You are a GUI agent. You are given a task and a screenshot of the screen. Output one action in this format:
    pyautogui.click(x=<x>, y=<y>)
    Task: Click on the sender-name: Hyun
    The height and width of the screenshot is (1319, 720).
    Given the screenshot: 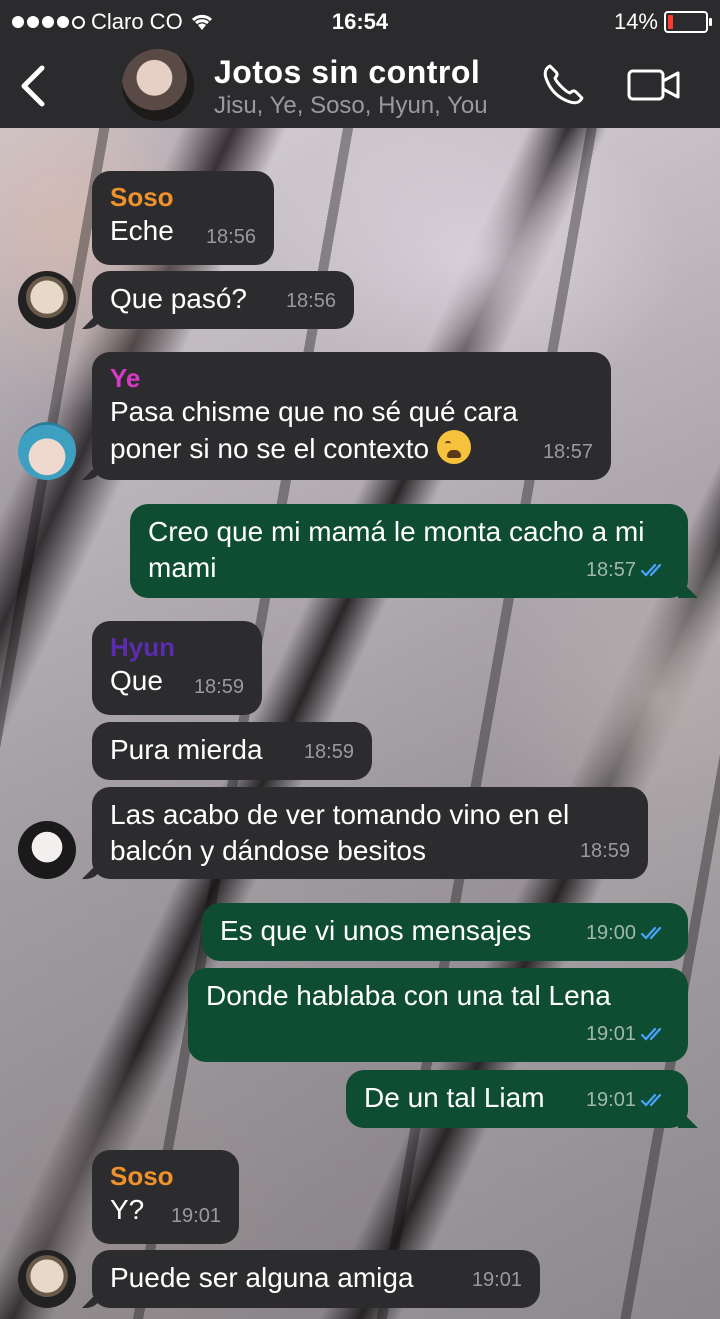 What is the action you would take?
    pyautogui.click(x=142, y=647)
    